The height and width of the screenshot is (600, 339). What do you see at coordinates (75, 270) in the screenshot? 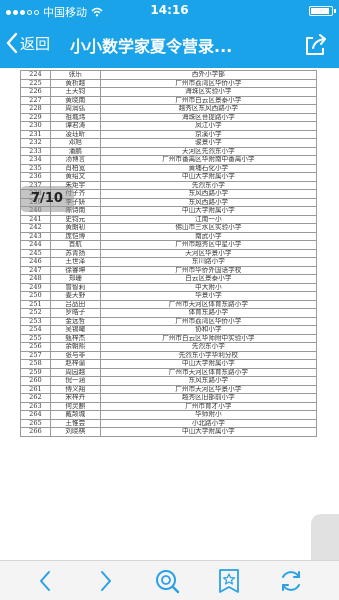
I see `student-name: 徐睿坤` at bounding box center [75, 270].